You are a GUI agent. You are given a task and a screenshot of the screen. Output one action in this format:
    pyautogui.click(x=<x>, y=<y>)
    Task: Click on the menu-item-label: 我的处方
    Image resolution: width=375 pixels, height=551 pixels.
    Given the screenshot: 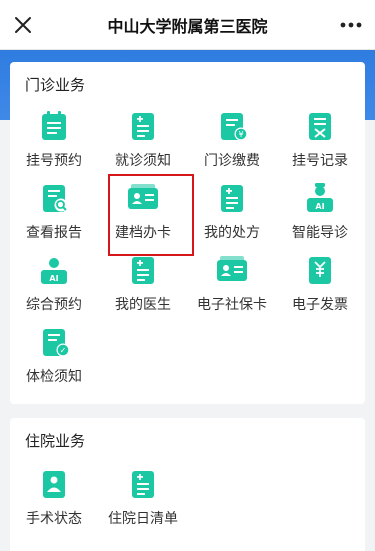 What is the action you would take?
    pyautogui.click(x=232, y=233)
    